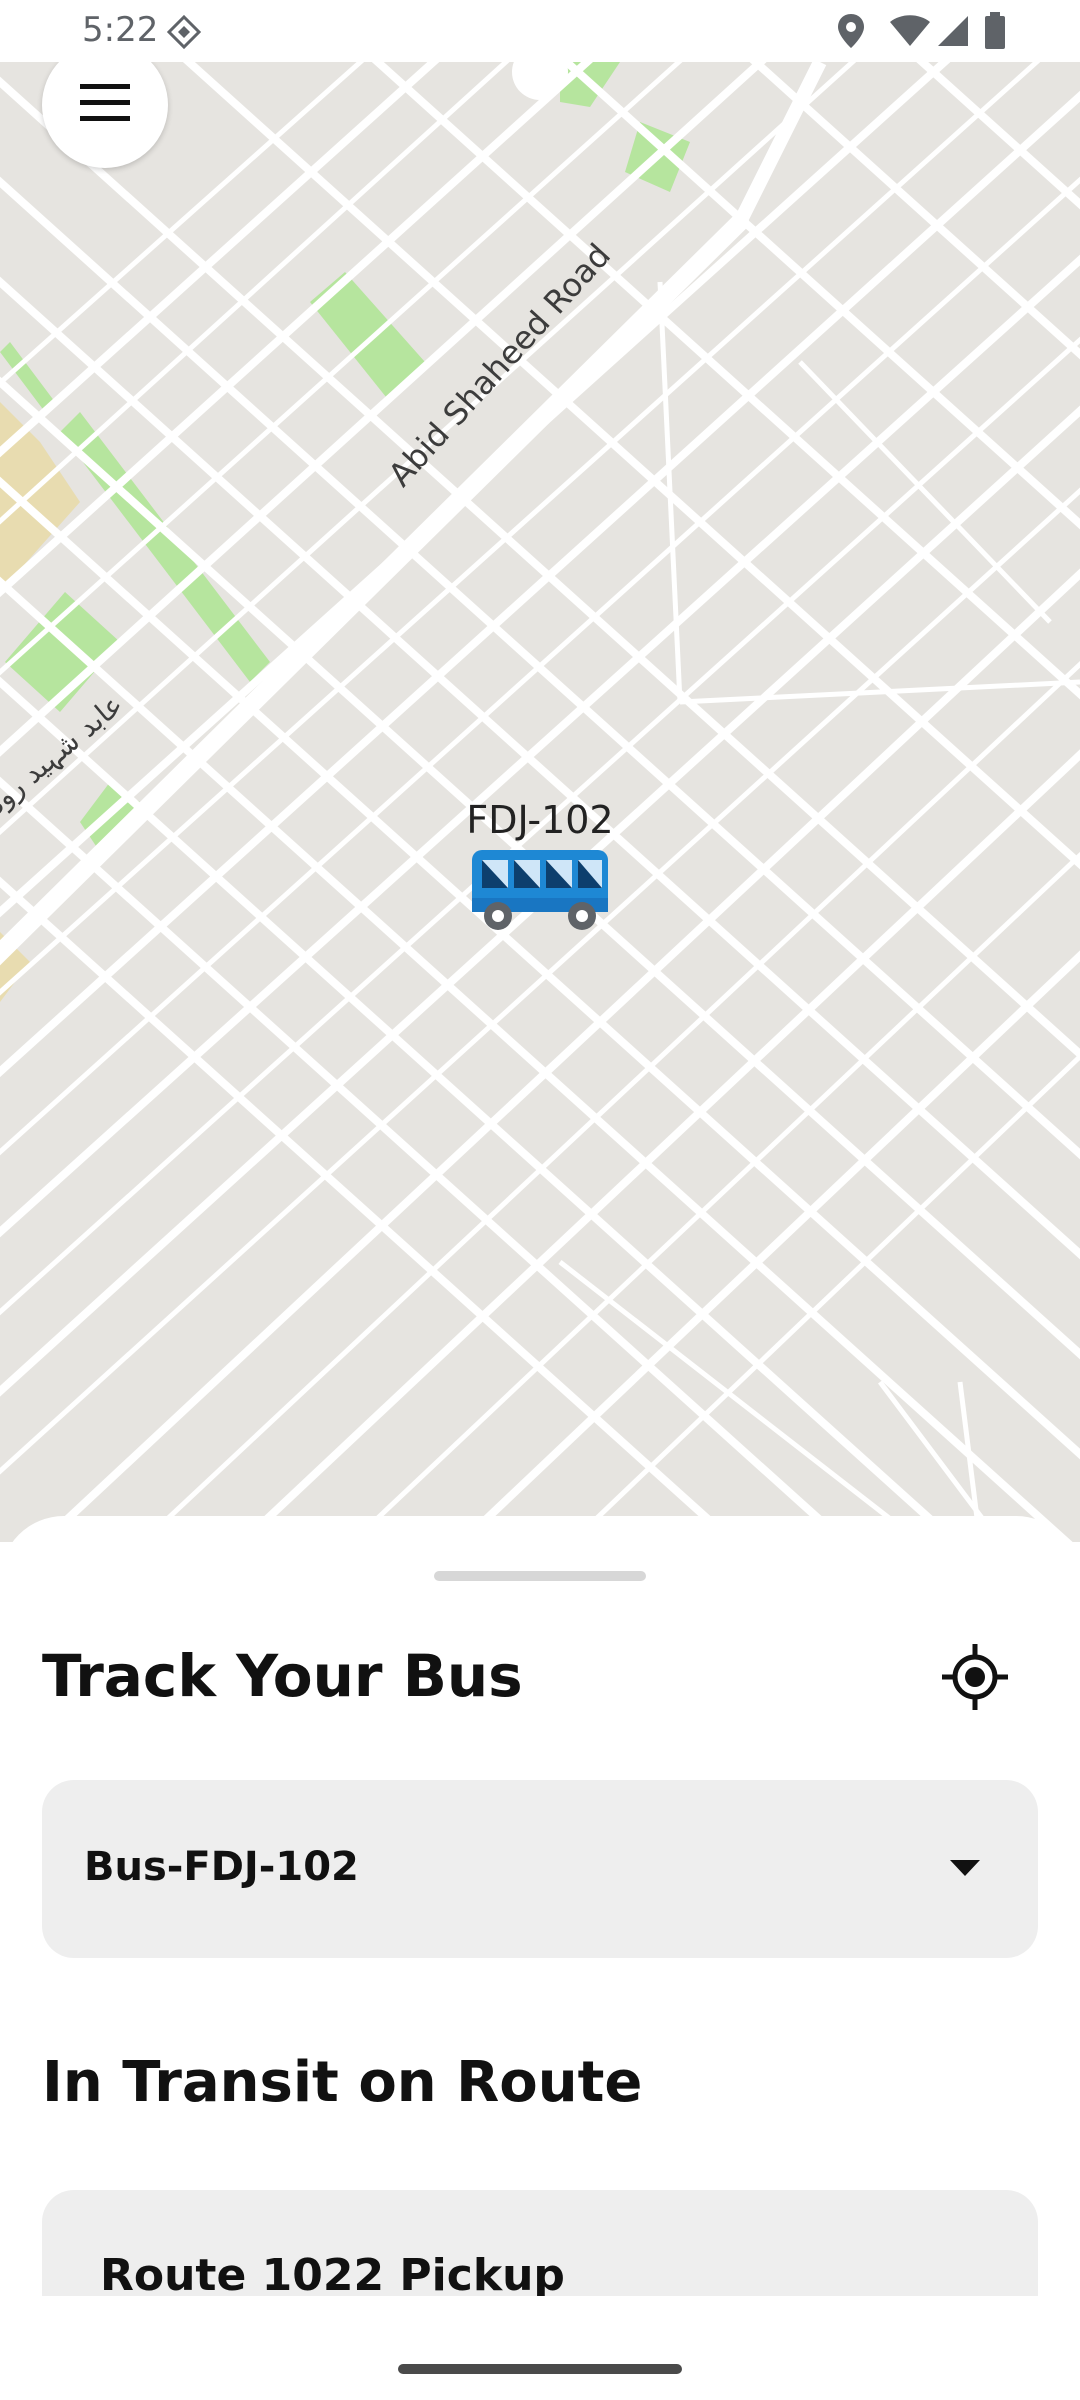  What do you see at coordinates (910, 33) in the screenshot?
I see `wifi-icon` at bounding box center [910, 33].